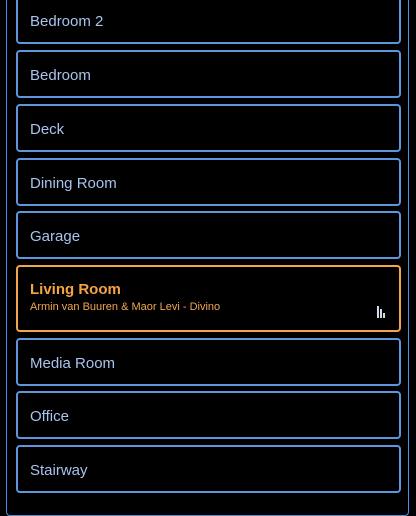 The width and height of the screenshot is (416, 516). What do you see at coordinates (125, 307) in the screenshot?
I see `now-playing-text: Armin van Buuren & Maor Levi - Divino` at bounding box center [125, 307].